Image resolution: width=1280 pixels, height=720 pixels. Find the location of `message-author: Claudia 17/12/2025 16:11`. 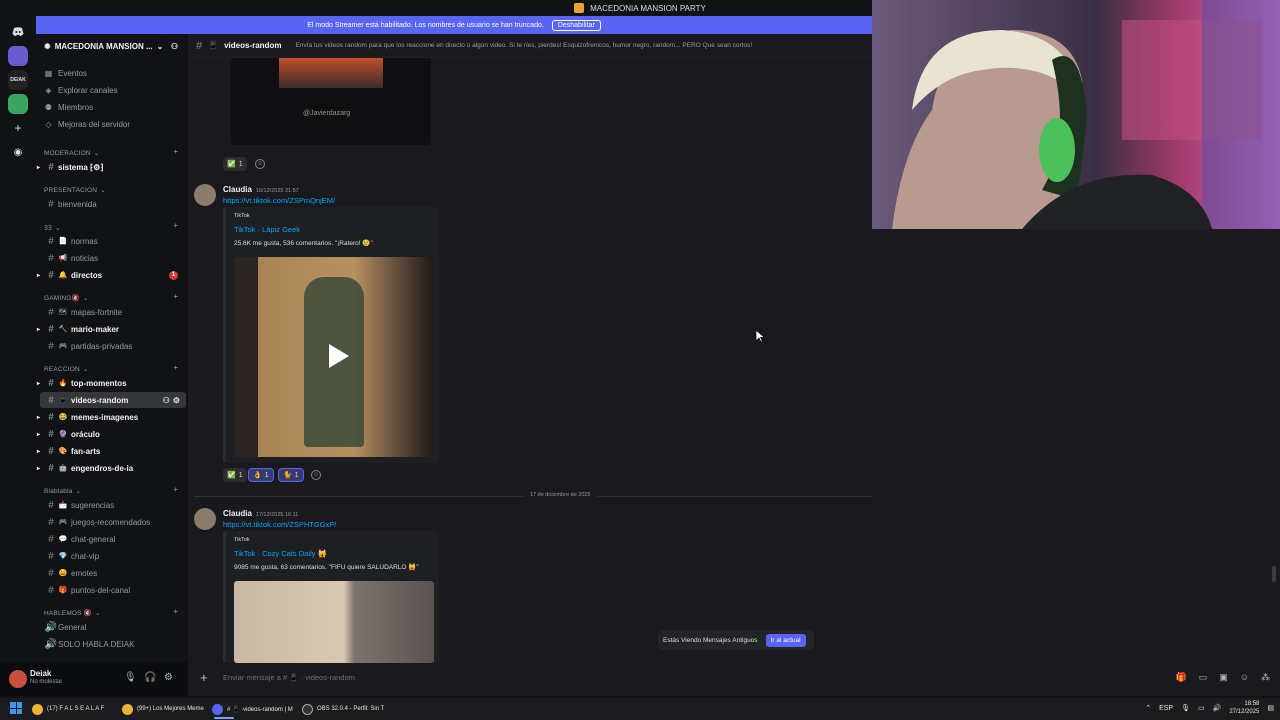

message-author: Claudia 17/12/2025 16:11 is located at coordinates (260, 513).